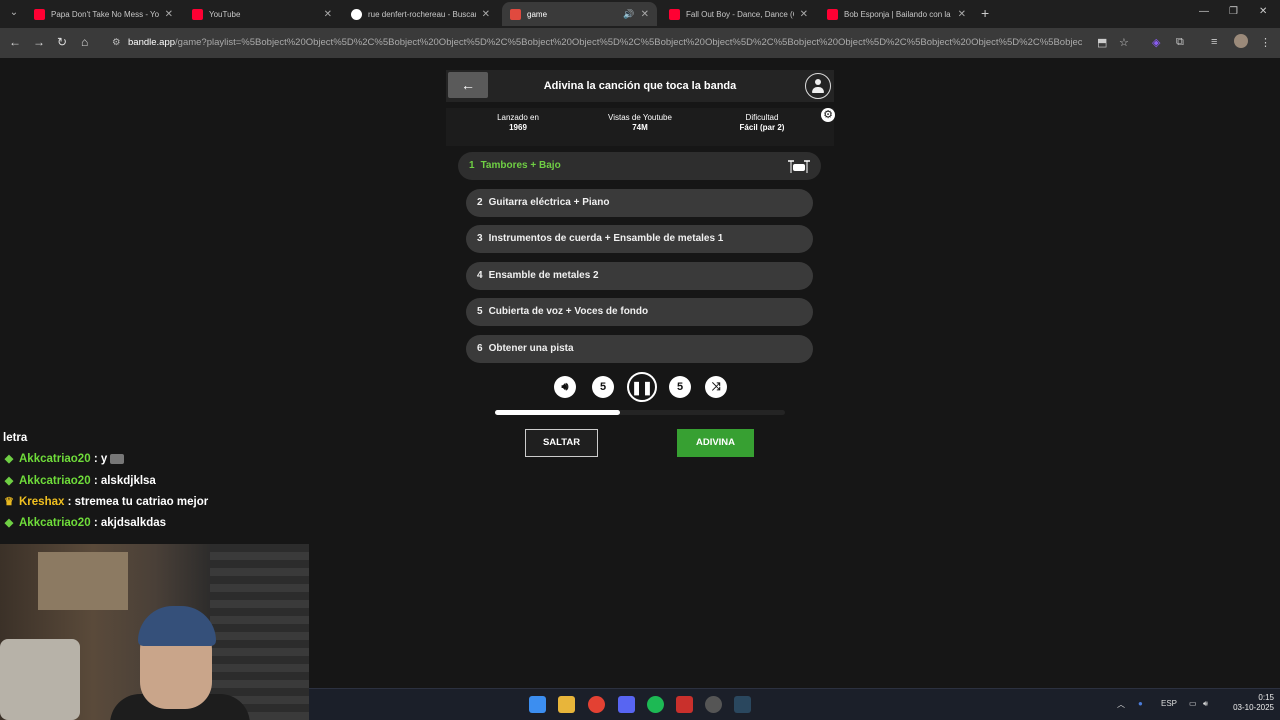  What do you see at coordinates (1265, 42) in the screenshot?
I see `menu-kebab-icon: ⋮` at bounding box center [1265, 42].